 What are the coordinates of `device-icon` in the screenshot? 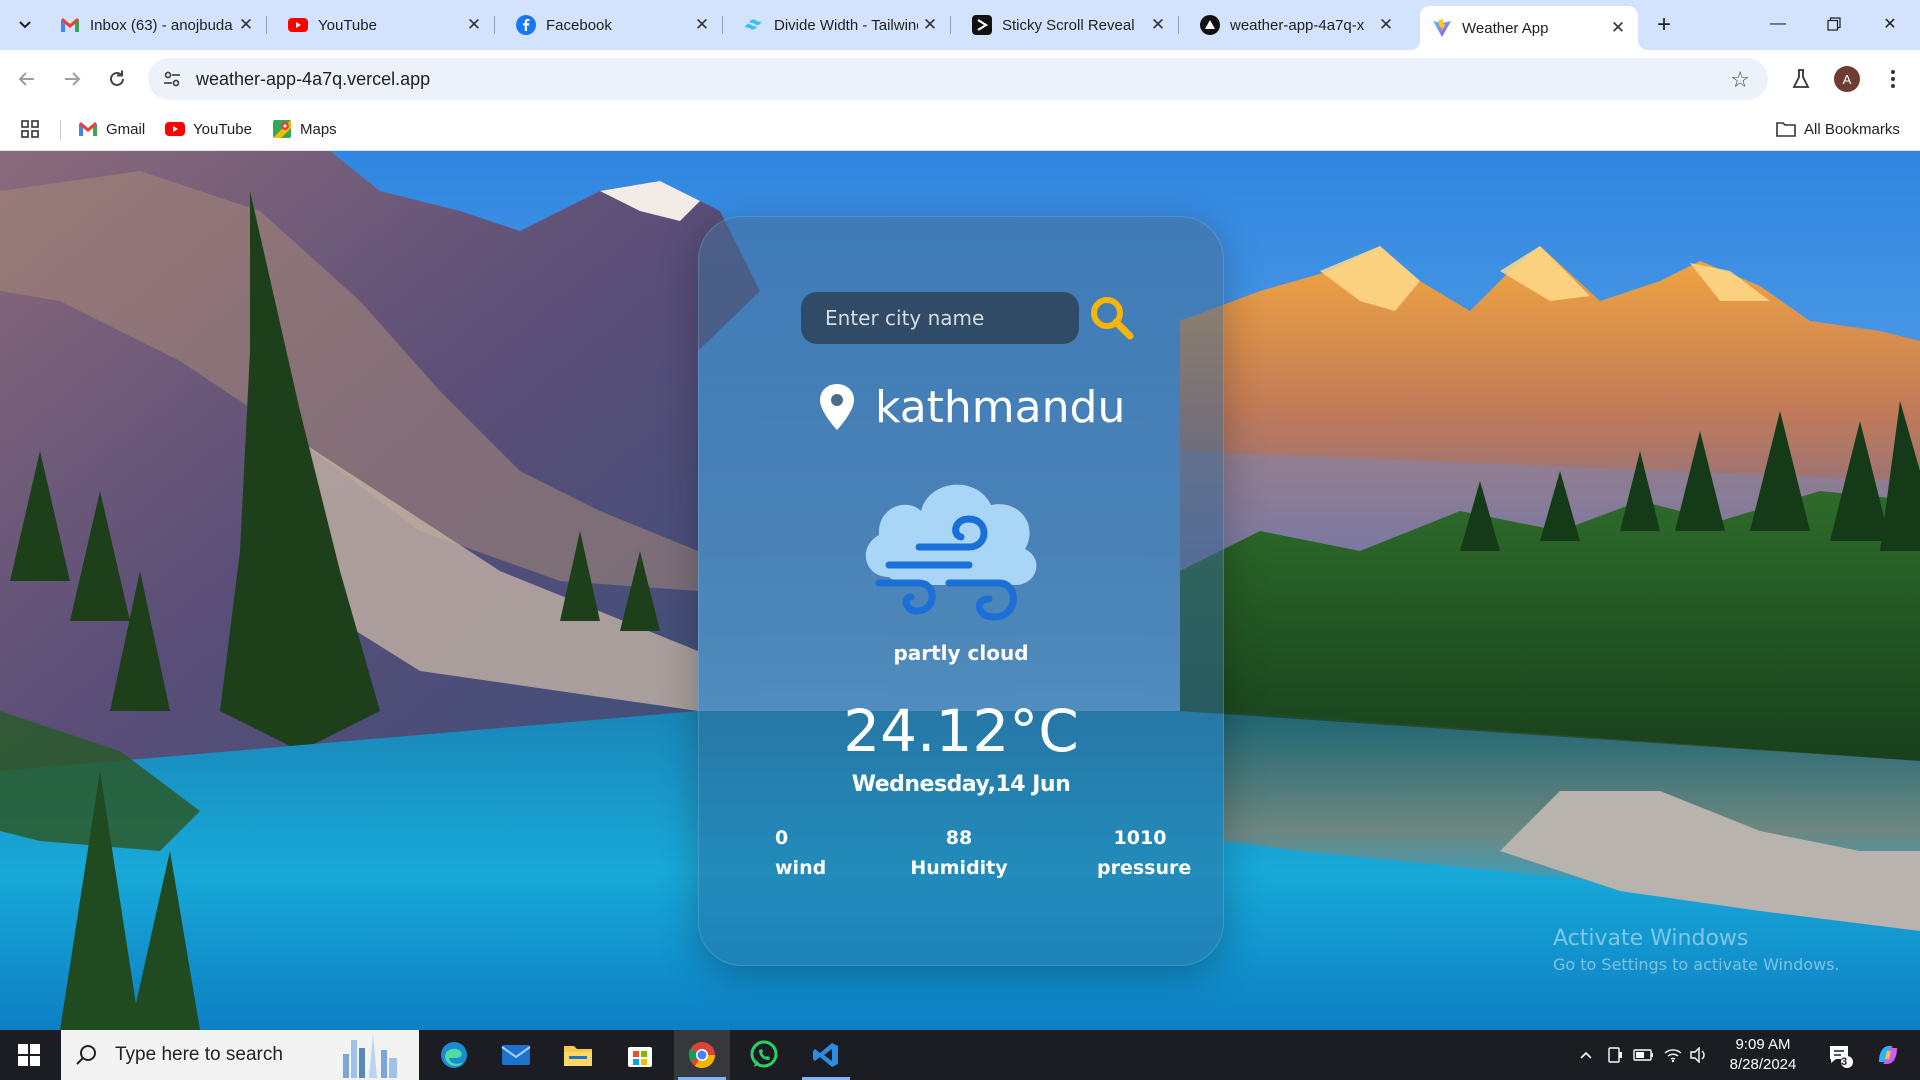 It's located at (1615, 1055).